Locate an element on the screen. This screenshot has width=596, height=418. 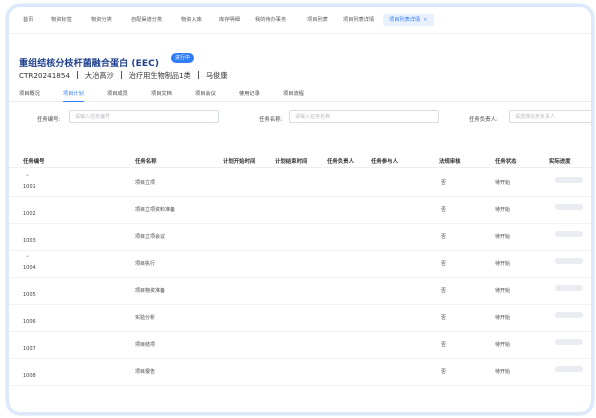
tab-project-list-detail: 项目列表详情 is located at coordinates (358, 20).